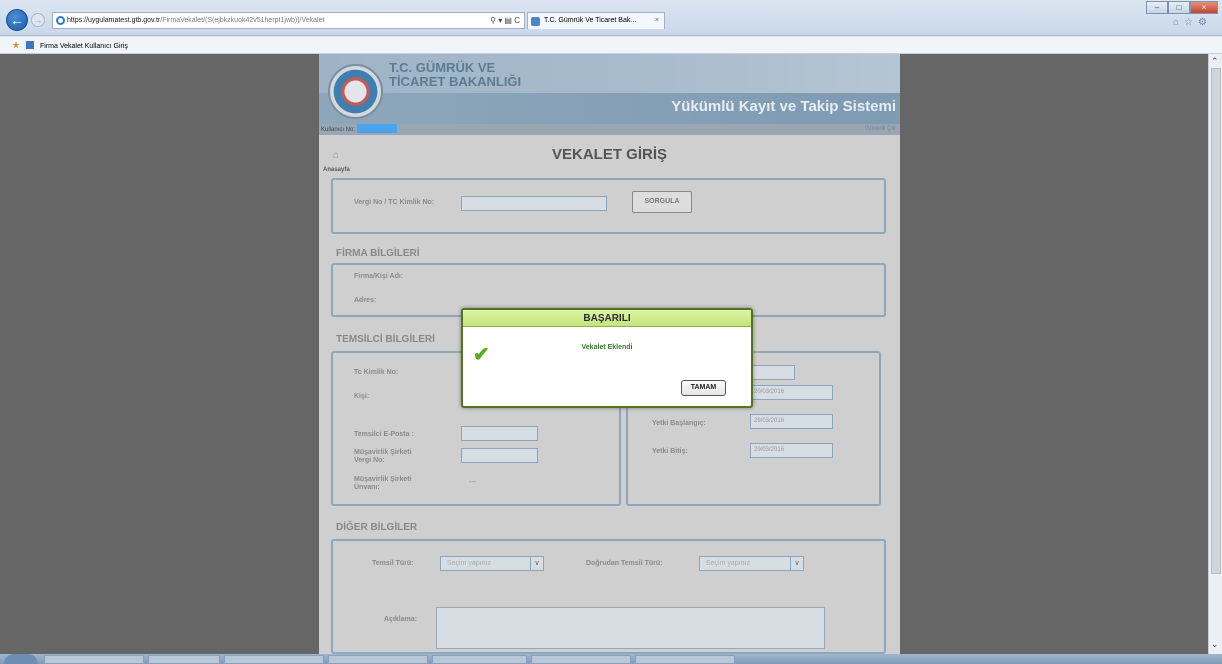 The image size is (1222, 664). Describe the element at coordinates (1179, 7) in the screenshot. I see `maximize-icon: □` at that location.